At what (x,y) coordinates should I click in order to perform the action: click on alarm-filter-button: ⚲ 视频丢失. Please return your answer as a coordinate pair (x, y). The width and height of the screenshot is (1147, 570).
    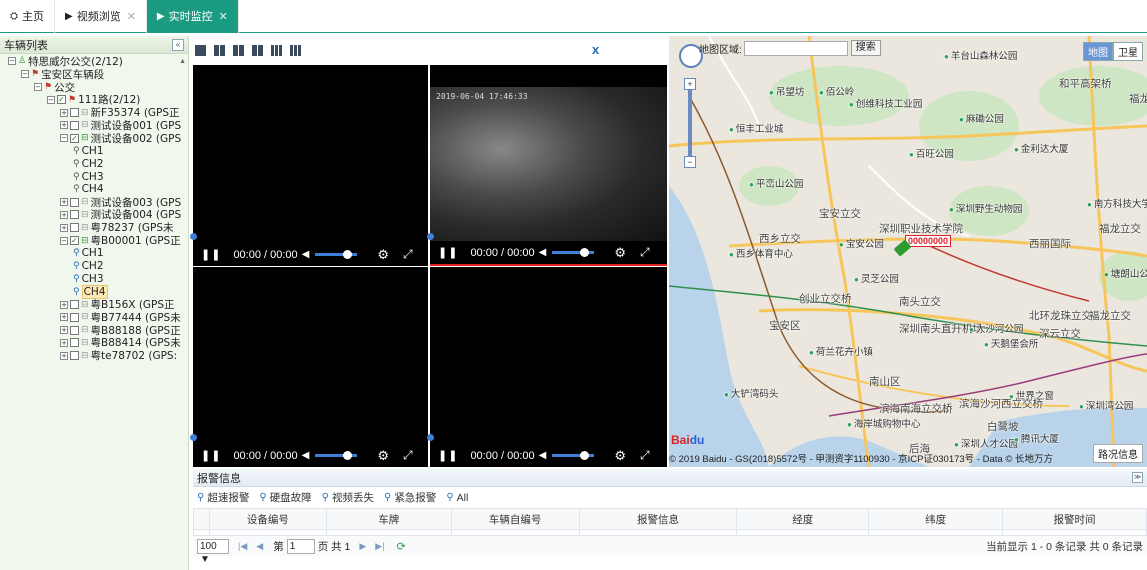
    Looking at the image, I should click on (348, 497).